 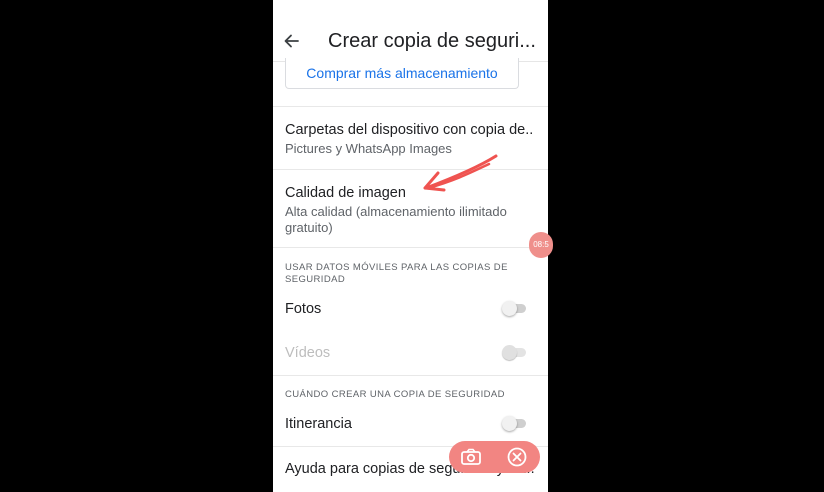 What do you see at coordinates (517, 457) in the screenshot?
I see `close-circle-icon` at bounding box center [517, 457].